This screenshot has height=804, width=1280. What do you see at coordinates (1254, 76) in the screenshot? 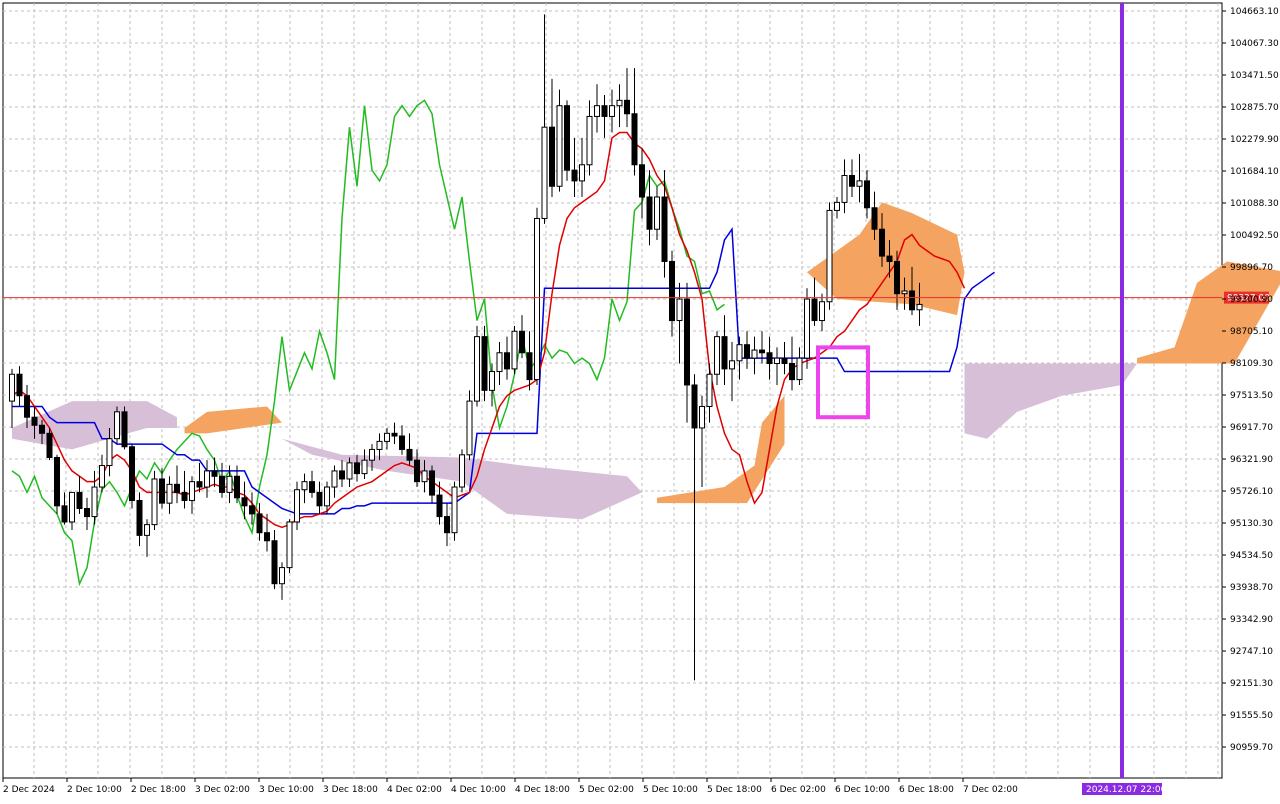
I see `y-tick-label: 103471.50` at bounding box center [1254, 76].